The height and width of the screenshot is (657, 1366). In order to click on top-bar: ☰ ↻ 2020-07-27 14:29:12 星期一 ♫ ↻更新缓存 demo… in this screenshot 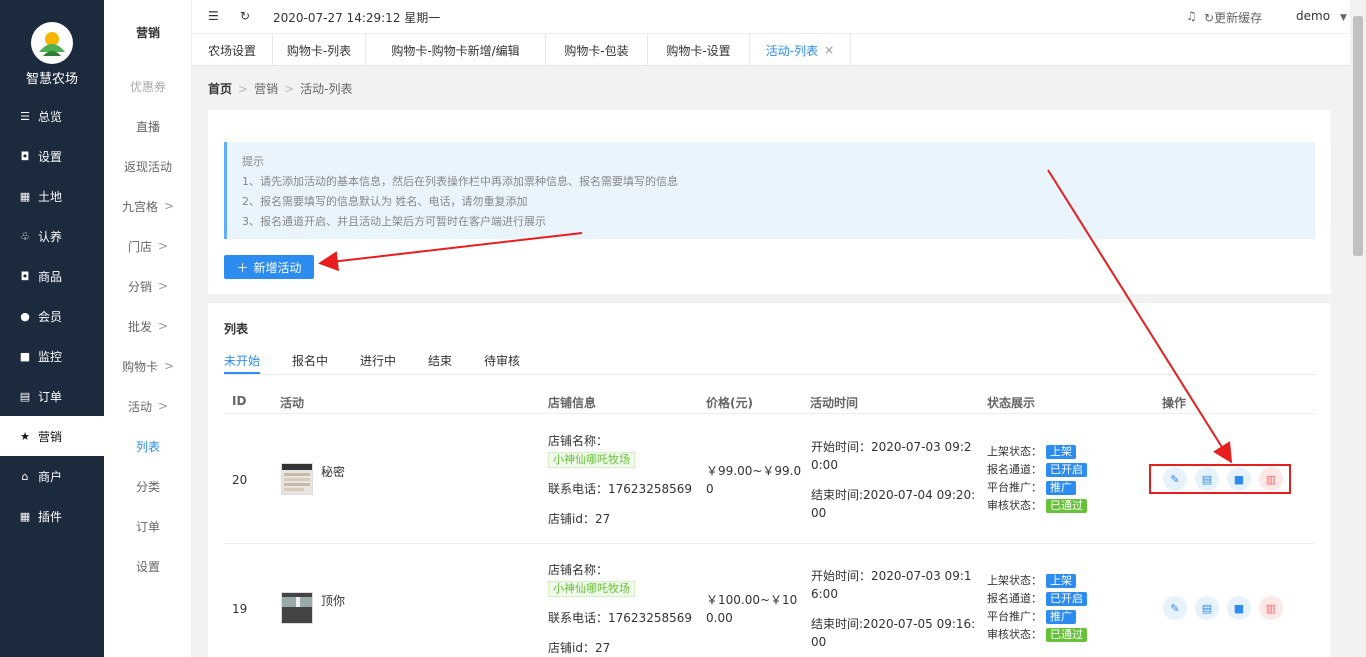, I will do `click(771, 17)`.